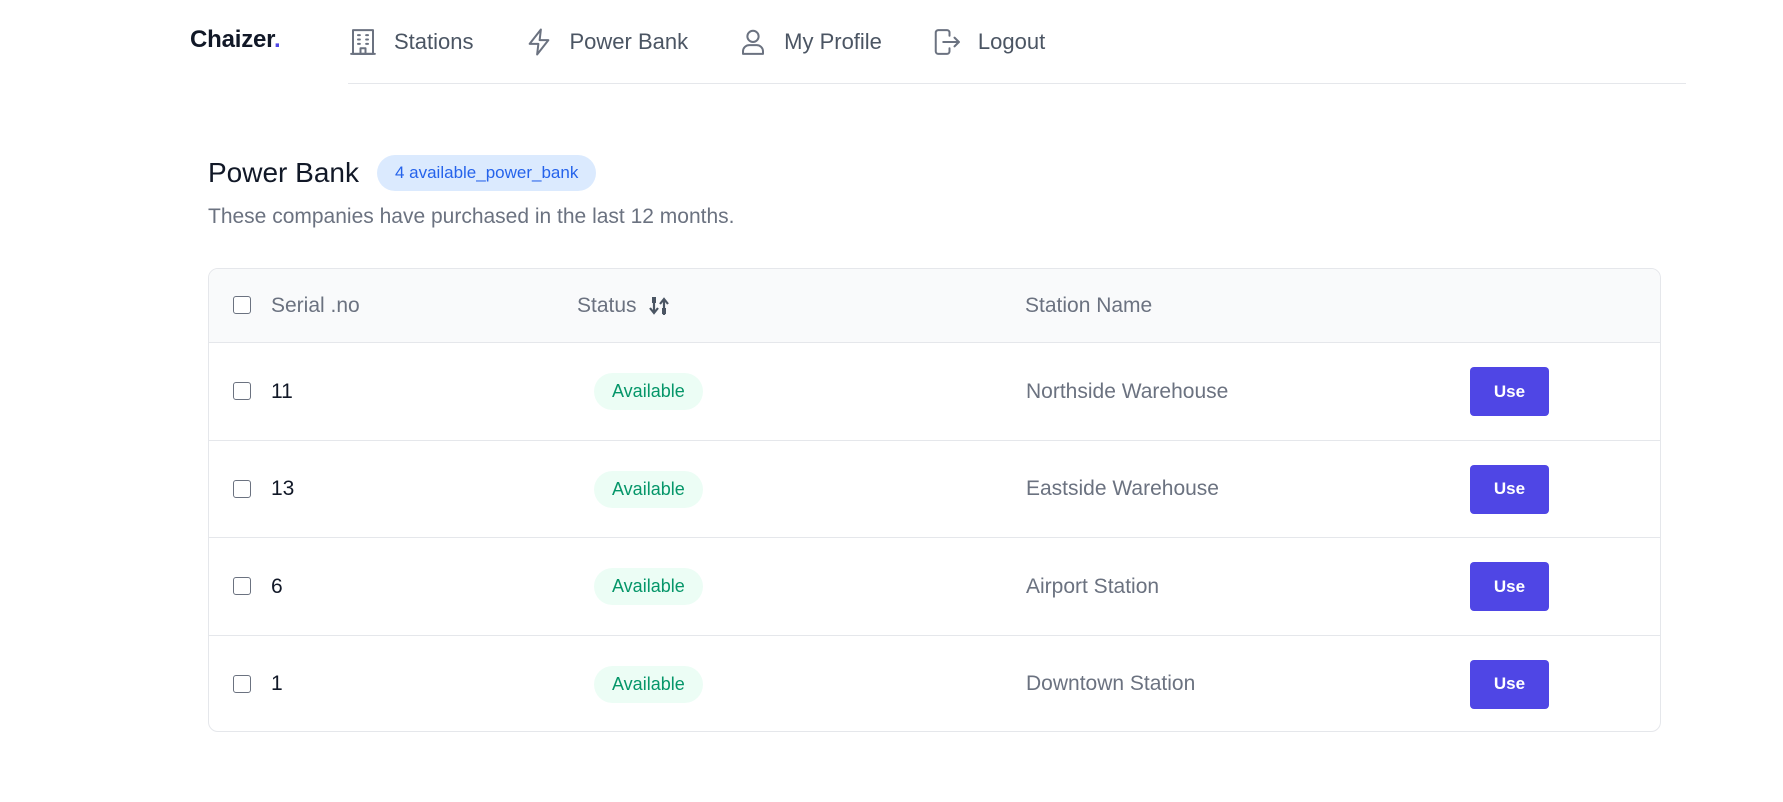  I want to click on serial-cell: 11, so click(282, 391).